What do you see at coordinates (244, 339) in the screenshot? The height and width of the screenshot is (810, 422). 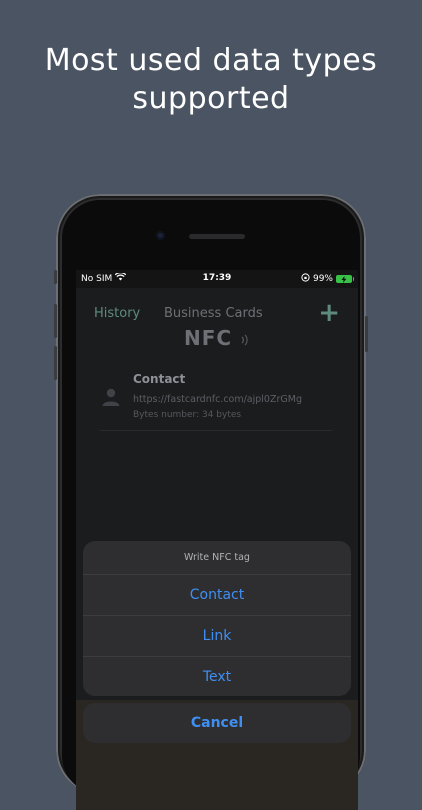 I see `nfc-wave-icon` at bounding box center [244, 339].